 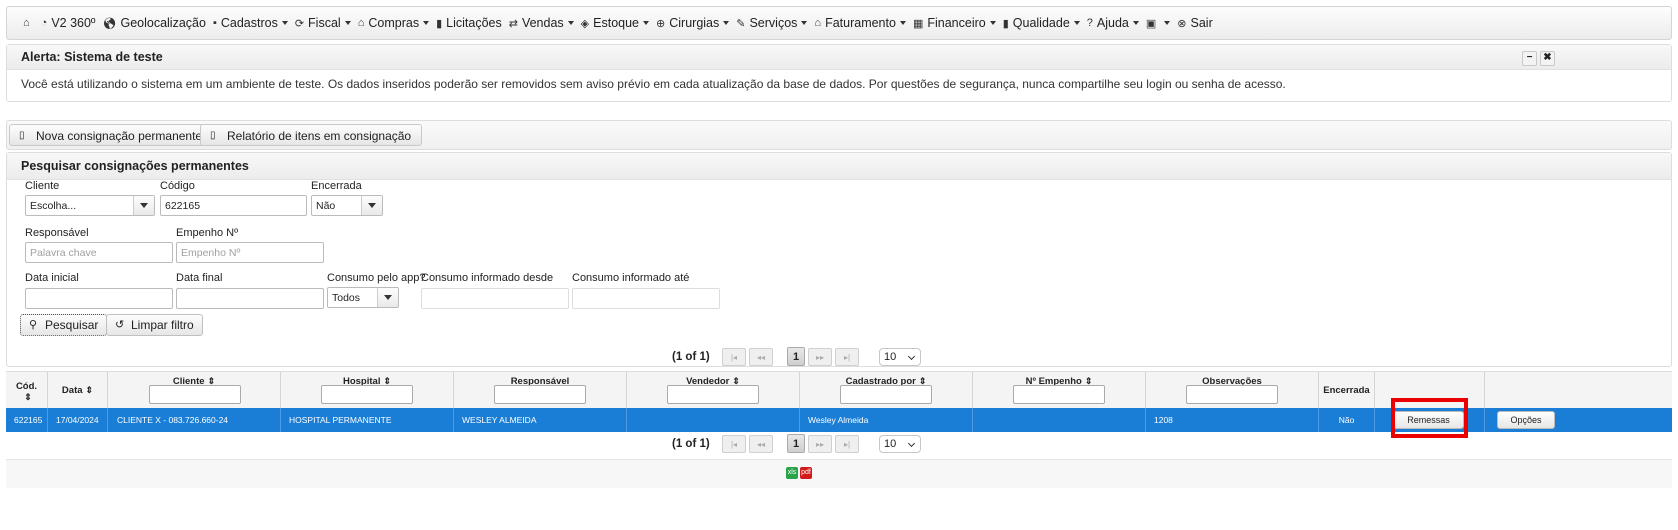 I want to click on cell-hospital: HOSPITAL PERMANENTE, so click(x=367, y=420).